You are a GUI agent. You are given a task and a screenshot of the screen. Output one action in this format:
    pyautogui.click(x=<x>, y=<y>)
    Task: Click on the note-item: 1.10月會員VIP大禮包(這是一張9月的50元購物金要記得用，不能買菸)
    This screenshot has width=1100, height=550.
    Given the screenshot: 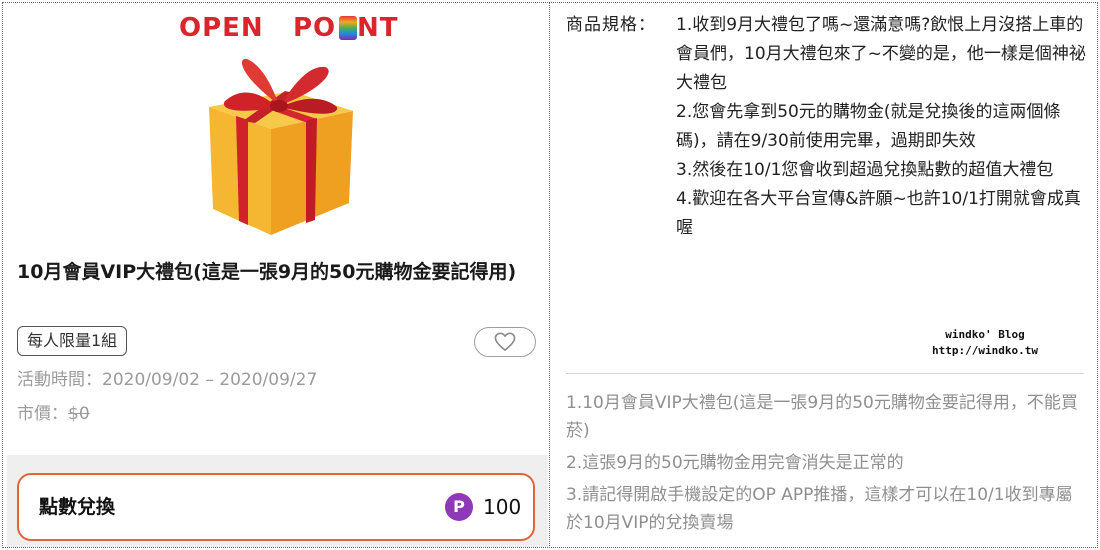 What is the action you would take?
    pyautogui.click(x=822, y=417)
    